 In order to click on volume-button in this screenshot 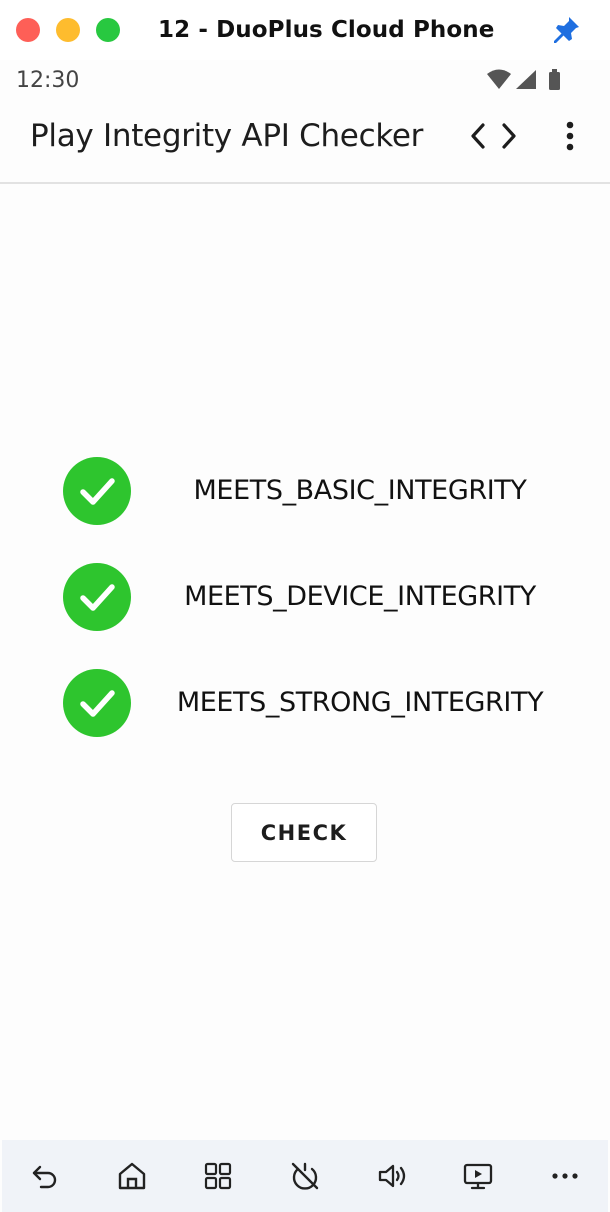, I will do `click(392, 1176)`.